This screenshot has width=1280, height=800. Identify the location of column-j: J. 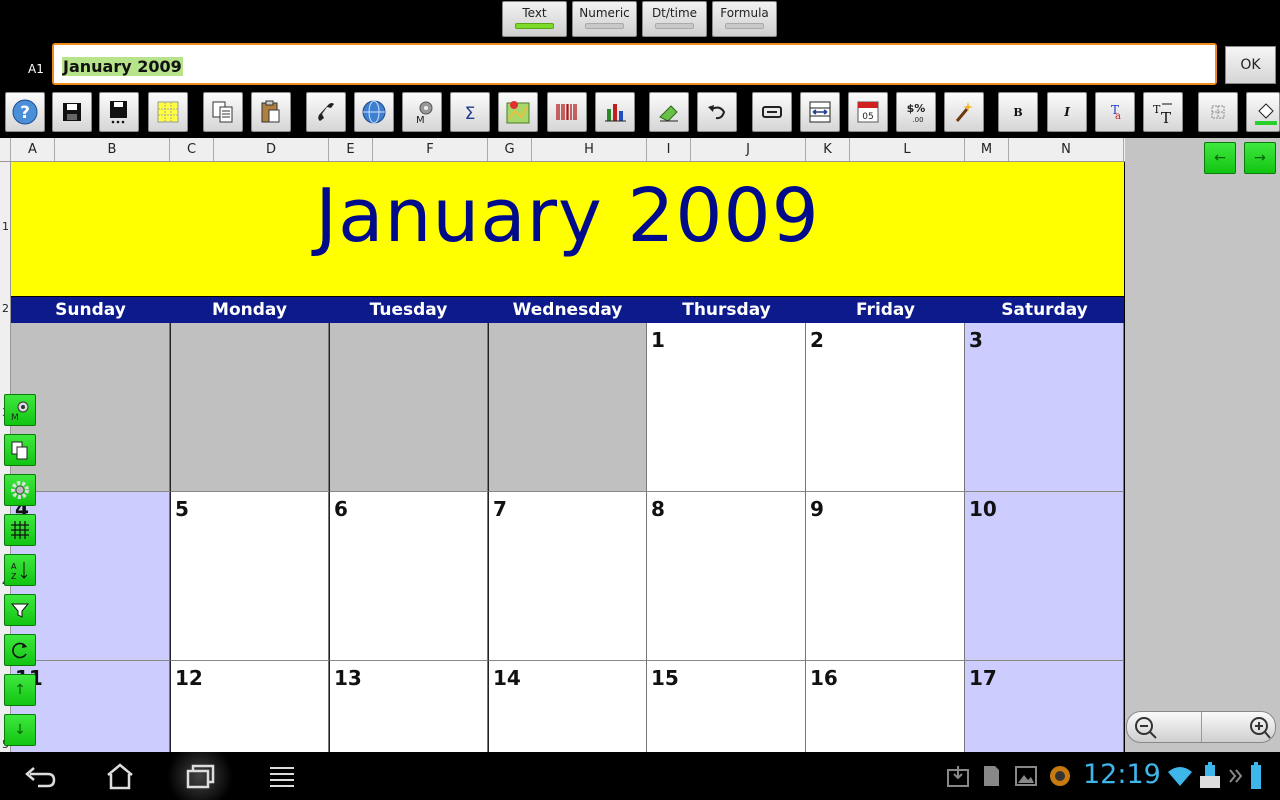
(748, 149).